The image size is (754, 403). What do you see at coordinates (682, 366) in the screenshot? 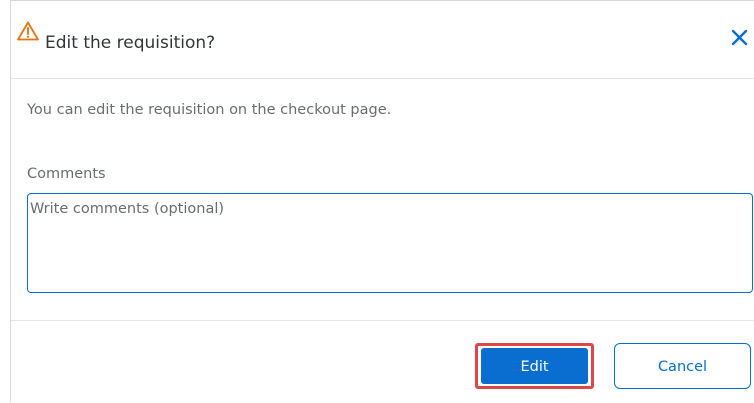
I see `cancel-button: Cancel` at bounding box center [682, 366].